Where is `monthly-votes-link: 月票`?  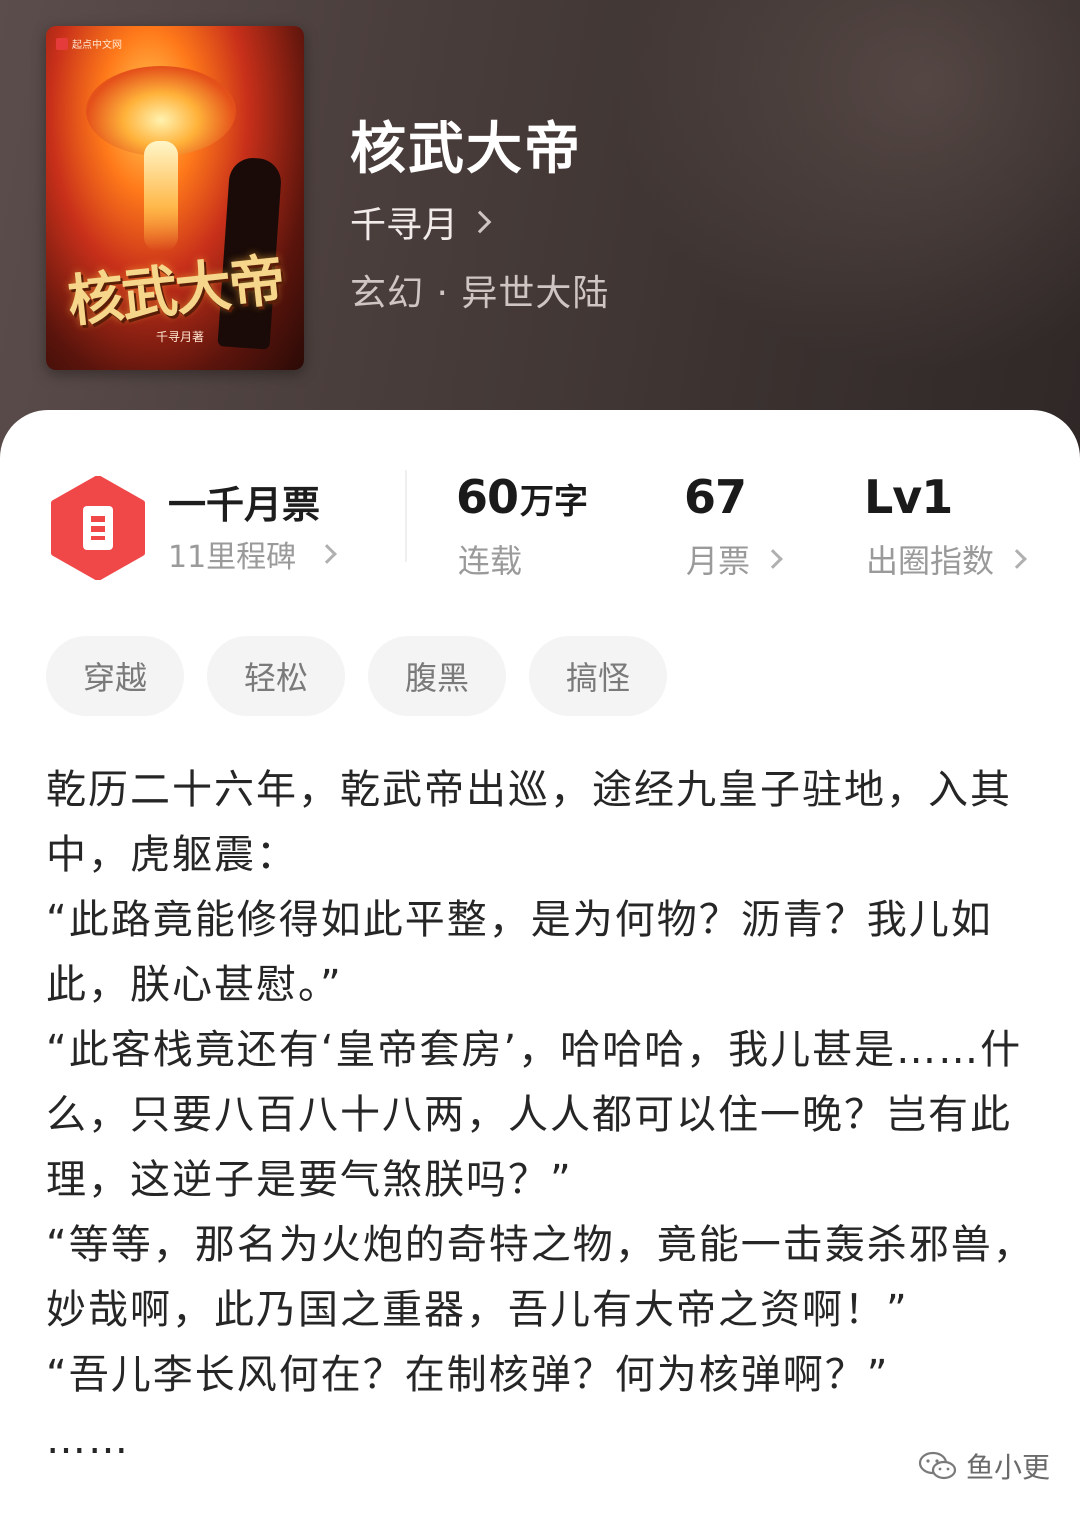 monthly-votes-link: 月票 is located at coordinates (734, 559).